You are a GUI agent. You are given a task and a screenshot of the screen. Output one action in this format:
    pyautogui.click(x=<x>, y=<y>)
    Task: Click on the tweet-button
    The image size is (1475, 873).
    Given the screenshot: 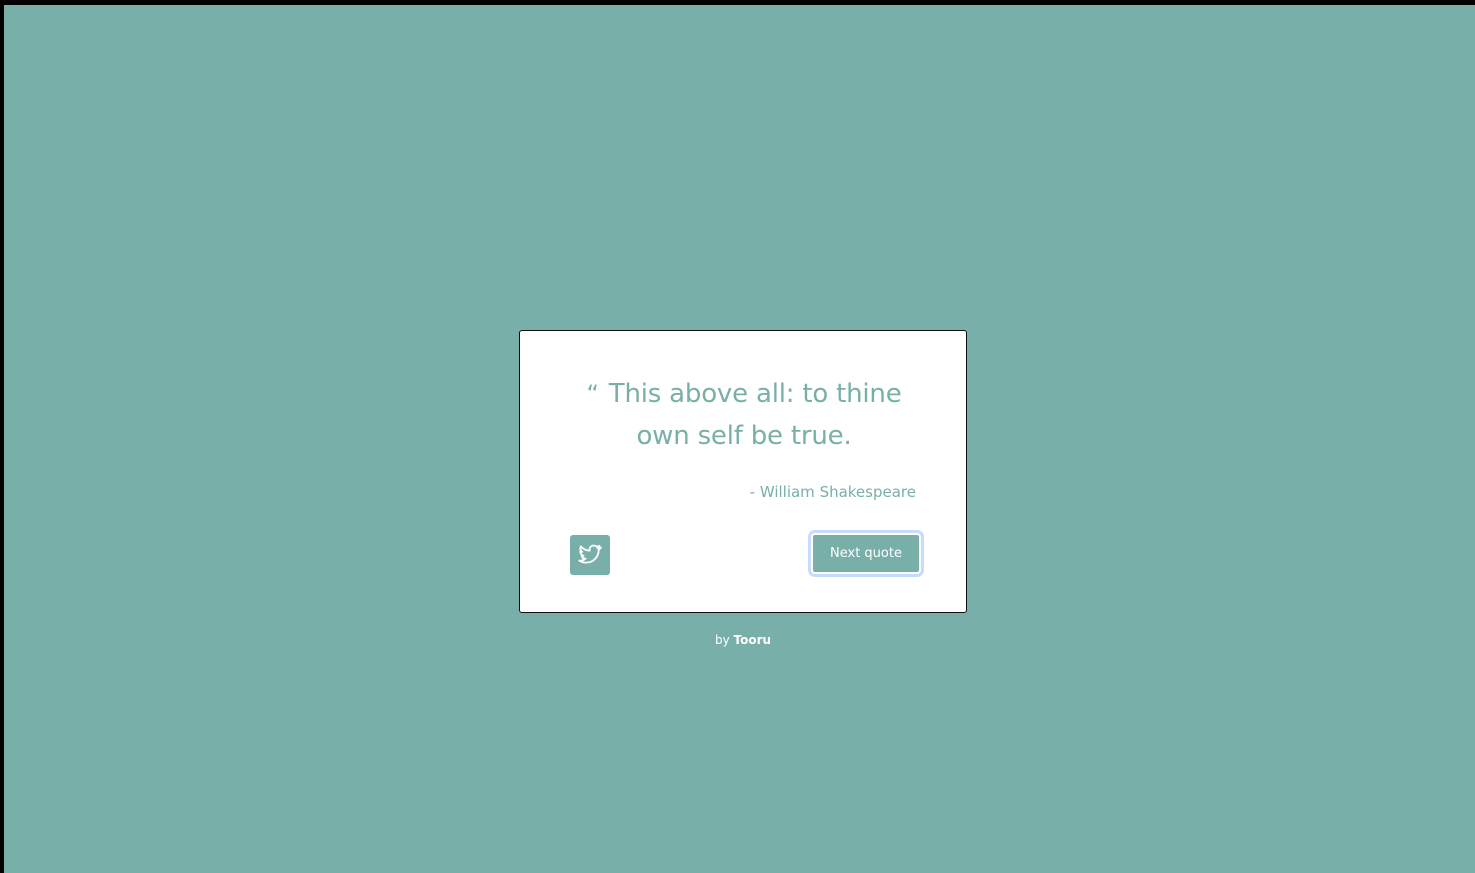 What is the action you would take?
    pyautogui.click(x=590, y=555)
    